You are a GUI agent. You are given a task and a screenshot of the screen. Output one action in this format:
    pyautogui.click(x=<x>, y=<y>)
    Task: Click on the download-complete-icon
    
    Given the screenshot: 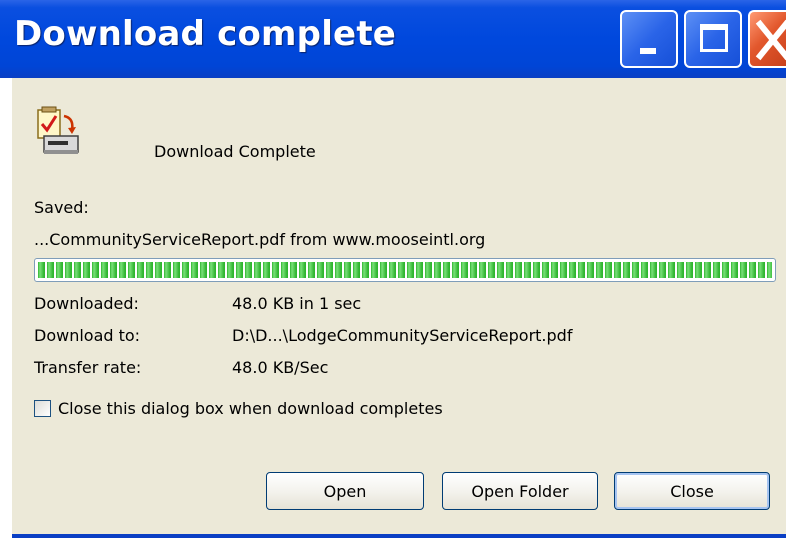 What is the action you would take?
    pyautogui.click(x=58, y=130)
    